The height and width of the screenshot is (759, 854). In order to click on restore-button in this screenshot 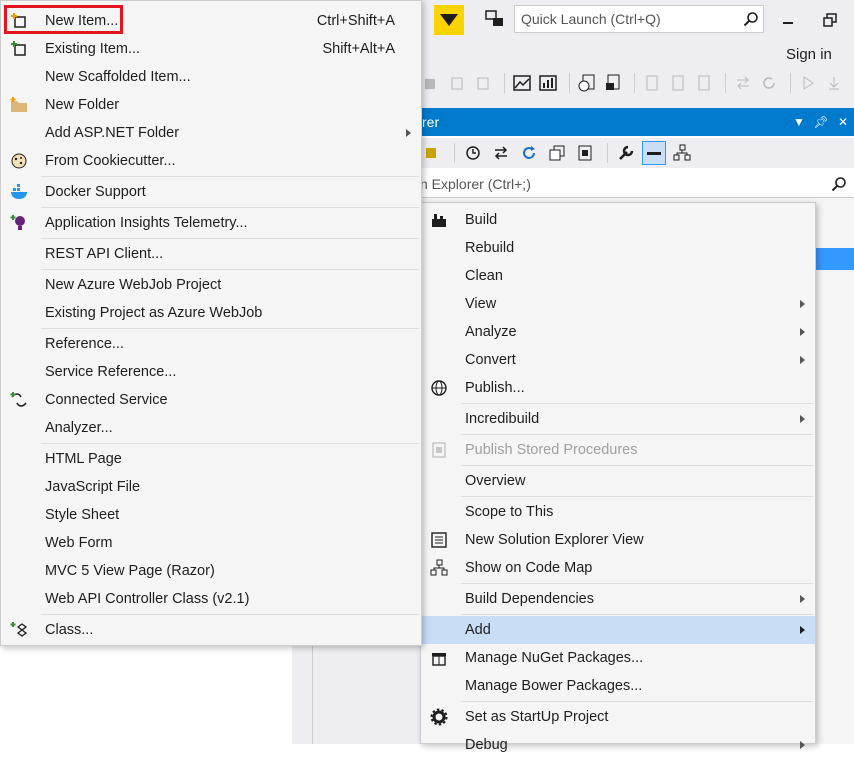, I will do `click(830, 20)`.